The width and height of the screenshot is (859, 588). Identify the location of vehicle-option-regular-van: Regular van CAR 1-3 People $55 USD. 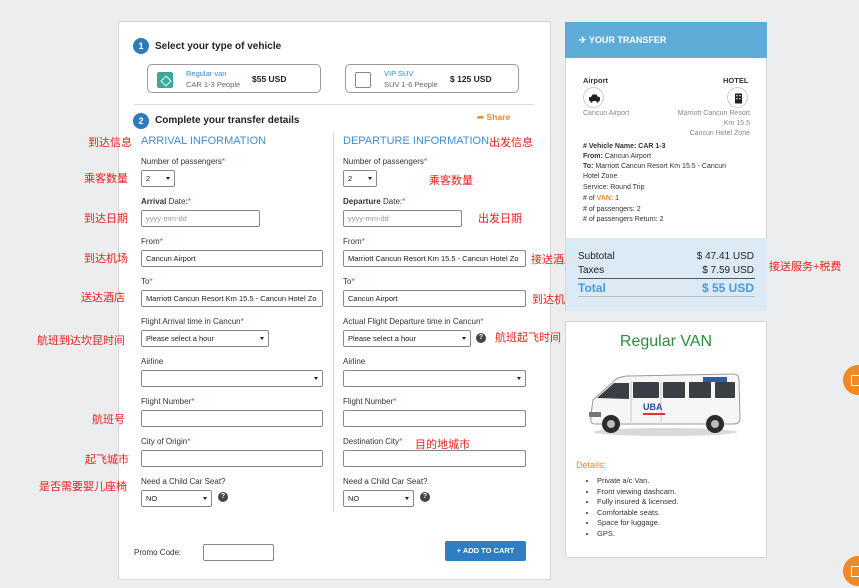
(234, 78).